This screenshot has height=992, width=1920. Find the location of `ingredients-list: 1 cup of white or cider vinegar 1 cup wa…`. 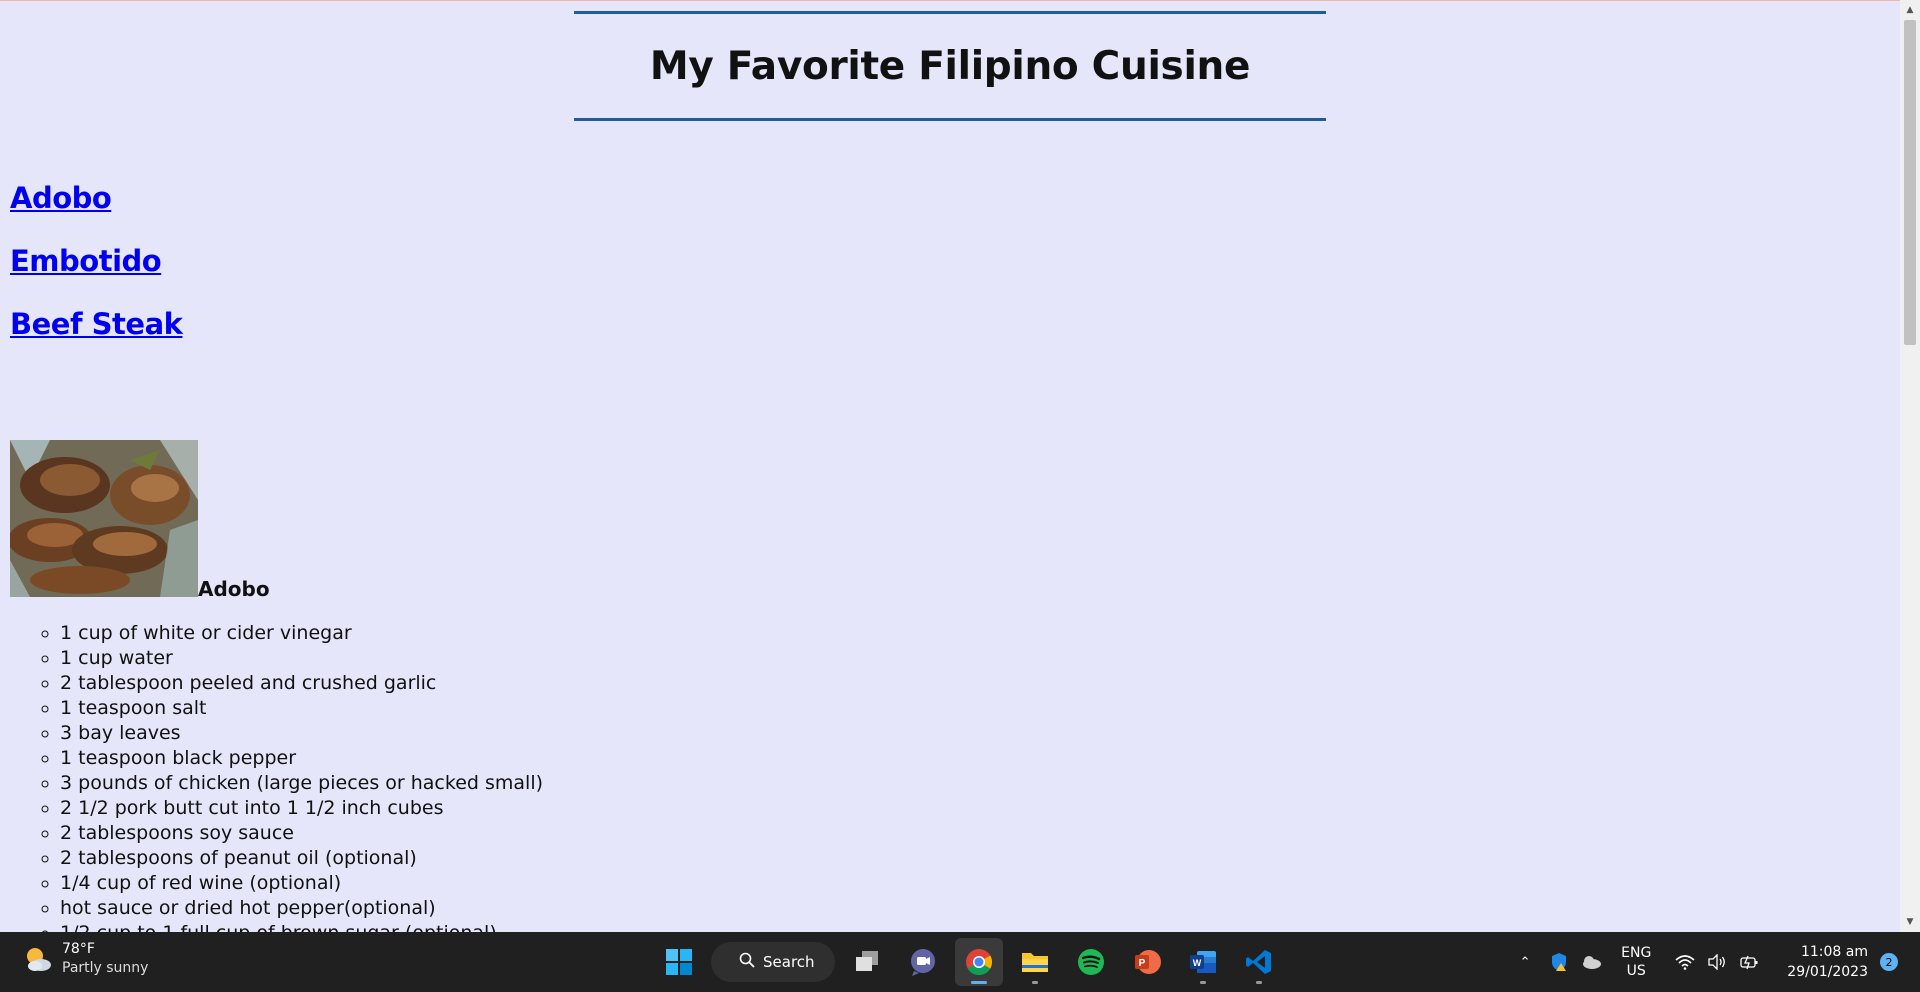

ingredients-list: 1 cup of white or cider vinegar 1 cup wa… is located at coordinates (281, 776).